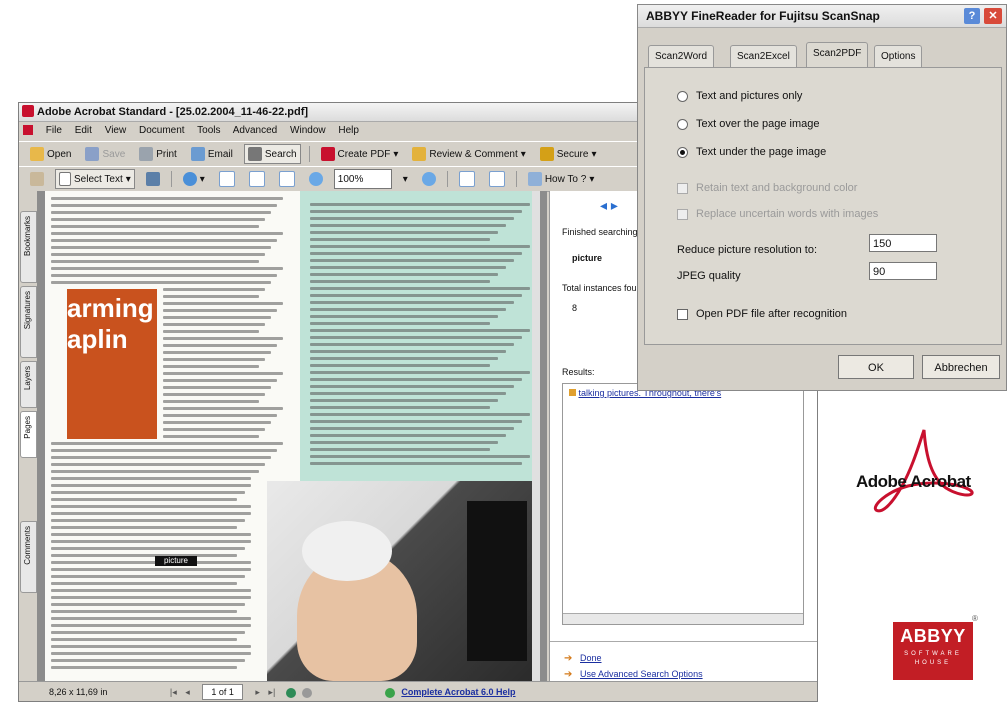 The width and height of the screenshot is (1007, 710). Describe the element at coordinates (762, 314) in the screenshot. I see `open-pdf-checkbox-row: Open PDF file after recognition` at that location.